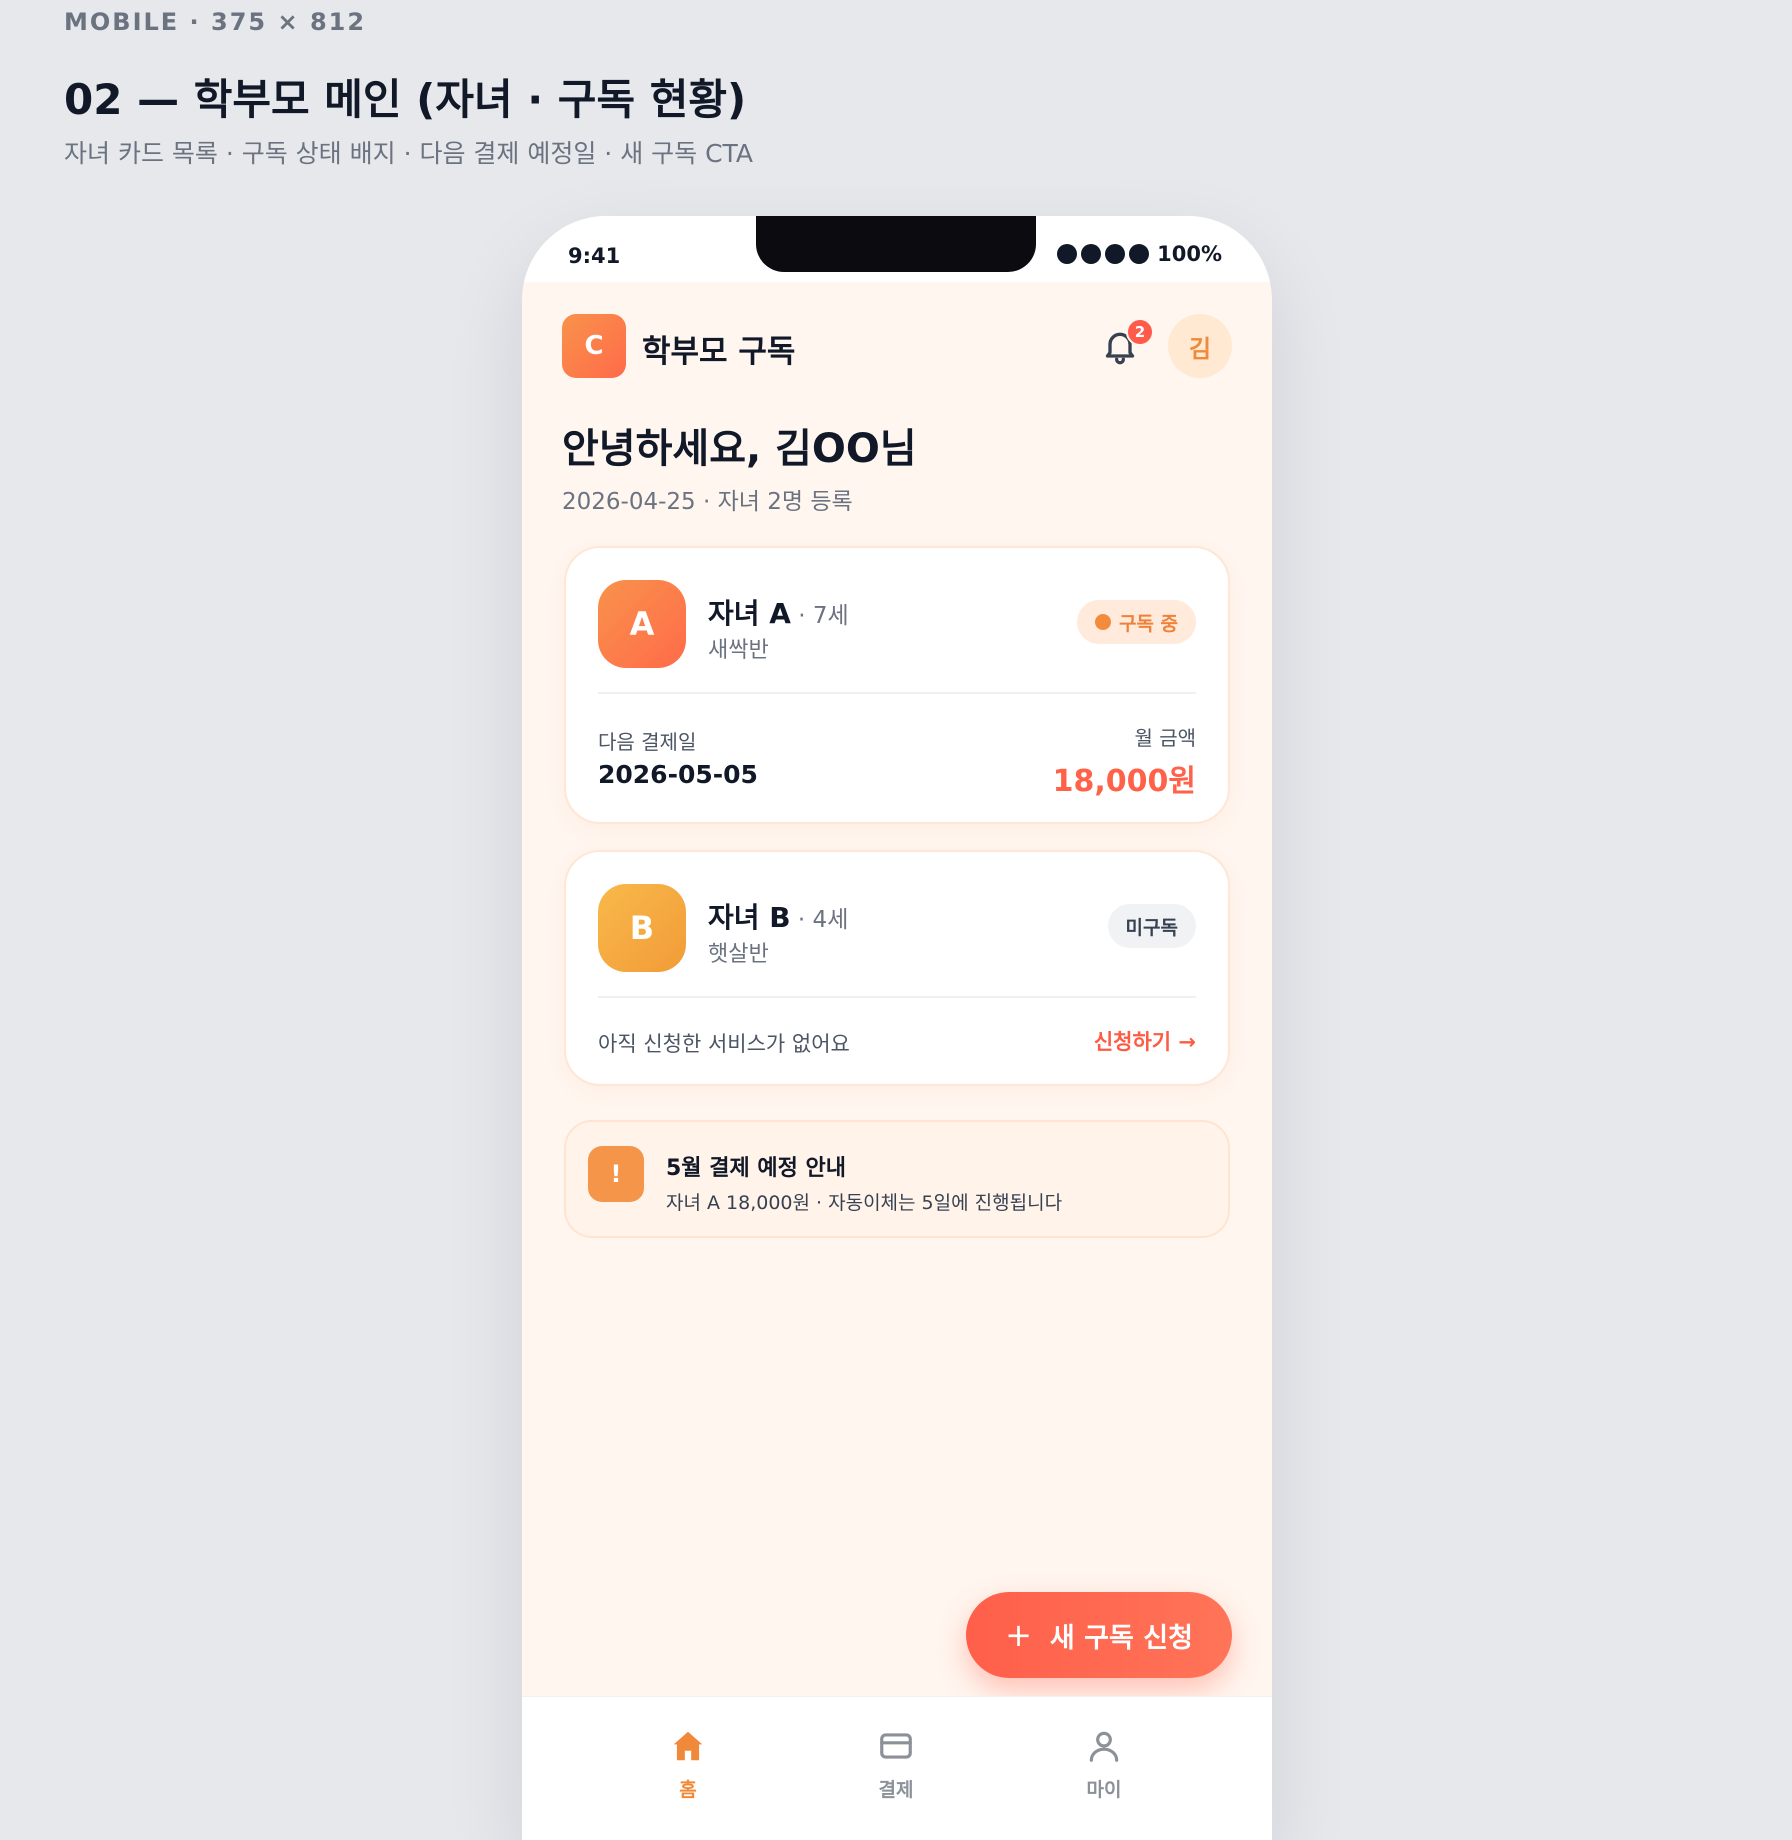 The width and height of the screenshot is (1792, 1840). I want to click on child-name: 자녀 A · 7세, so click(778, 612).